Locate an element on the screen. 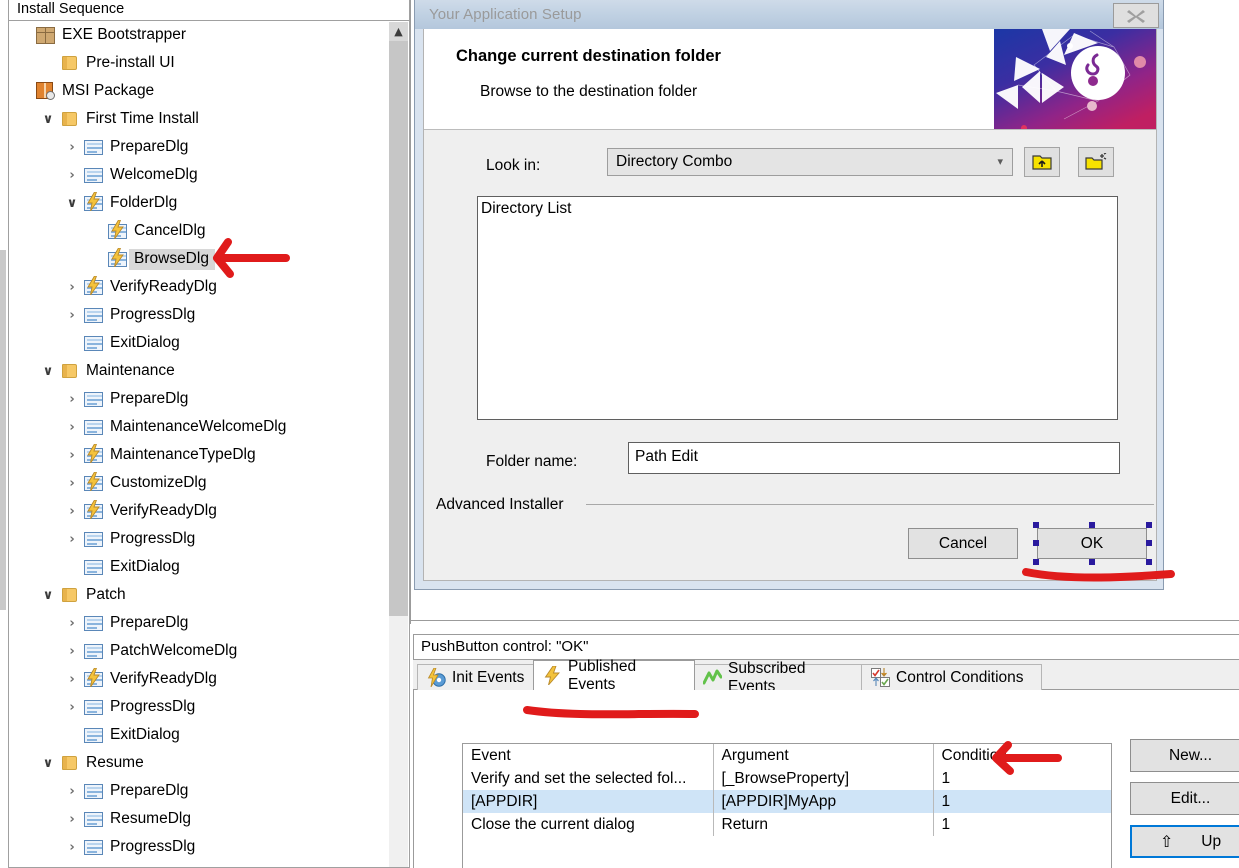 The height and width of the screenshot is (868, 1239). tree-item-patch: ∨ Patch is located at coordinates (209, 595).